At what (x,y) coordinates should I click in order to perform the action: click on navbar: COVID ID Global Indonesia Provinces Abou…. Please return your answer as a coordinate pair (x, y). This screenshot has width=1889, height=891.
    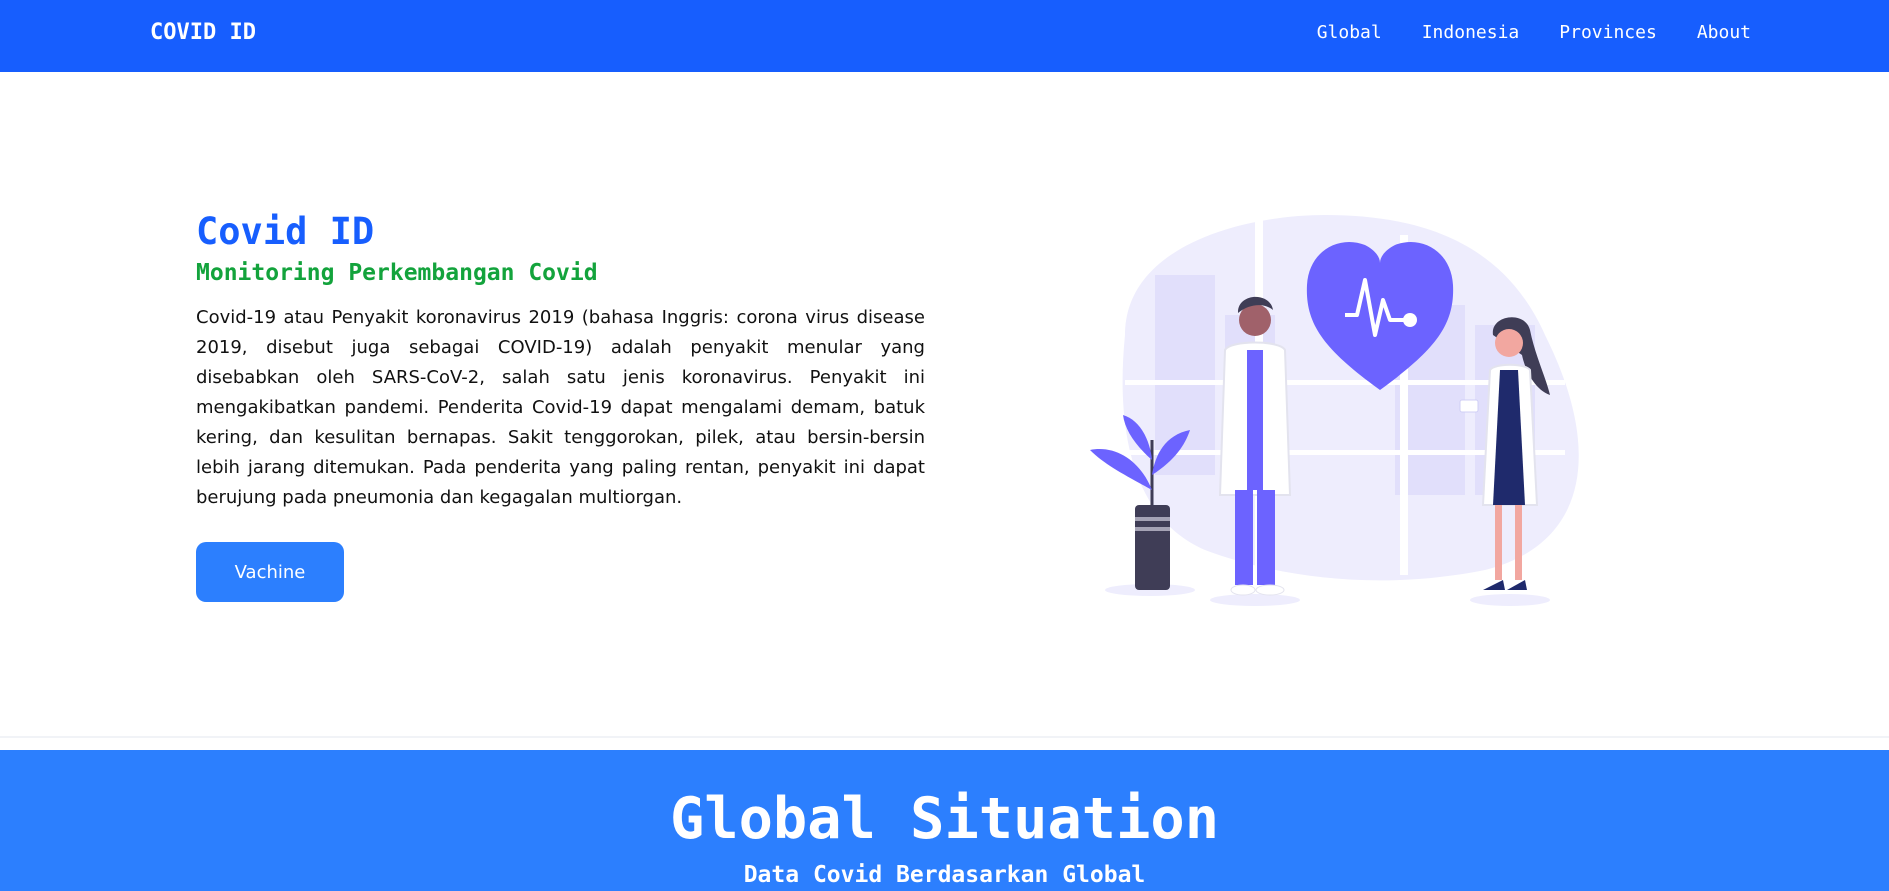
    Looking at the image, I should click on (944, 36).